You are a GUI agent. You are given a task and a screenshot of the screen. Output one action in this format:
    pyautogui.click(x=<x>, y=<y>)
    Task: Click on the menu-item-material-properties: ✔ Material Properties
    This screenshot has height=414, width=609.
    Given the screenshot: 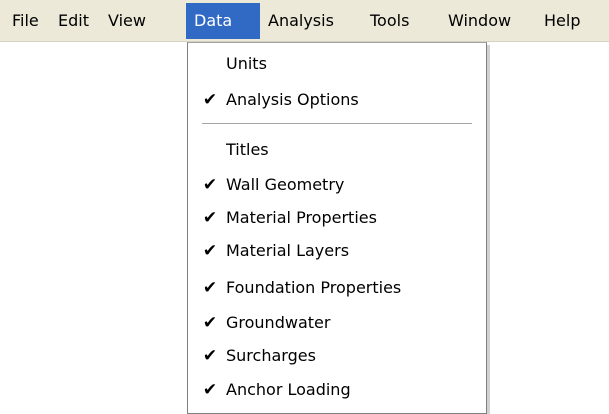 What is the action you would take?
    pyautogui.click(x=337, y=218)
    